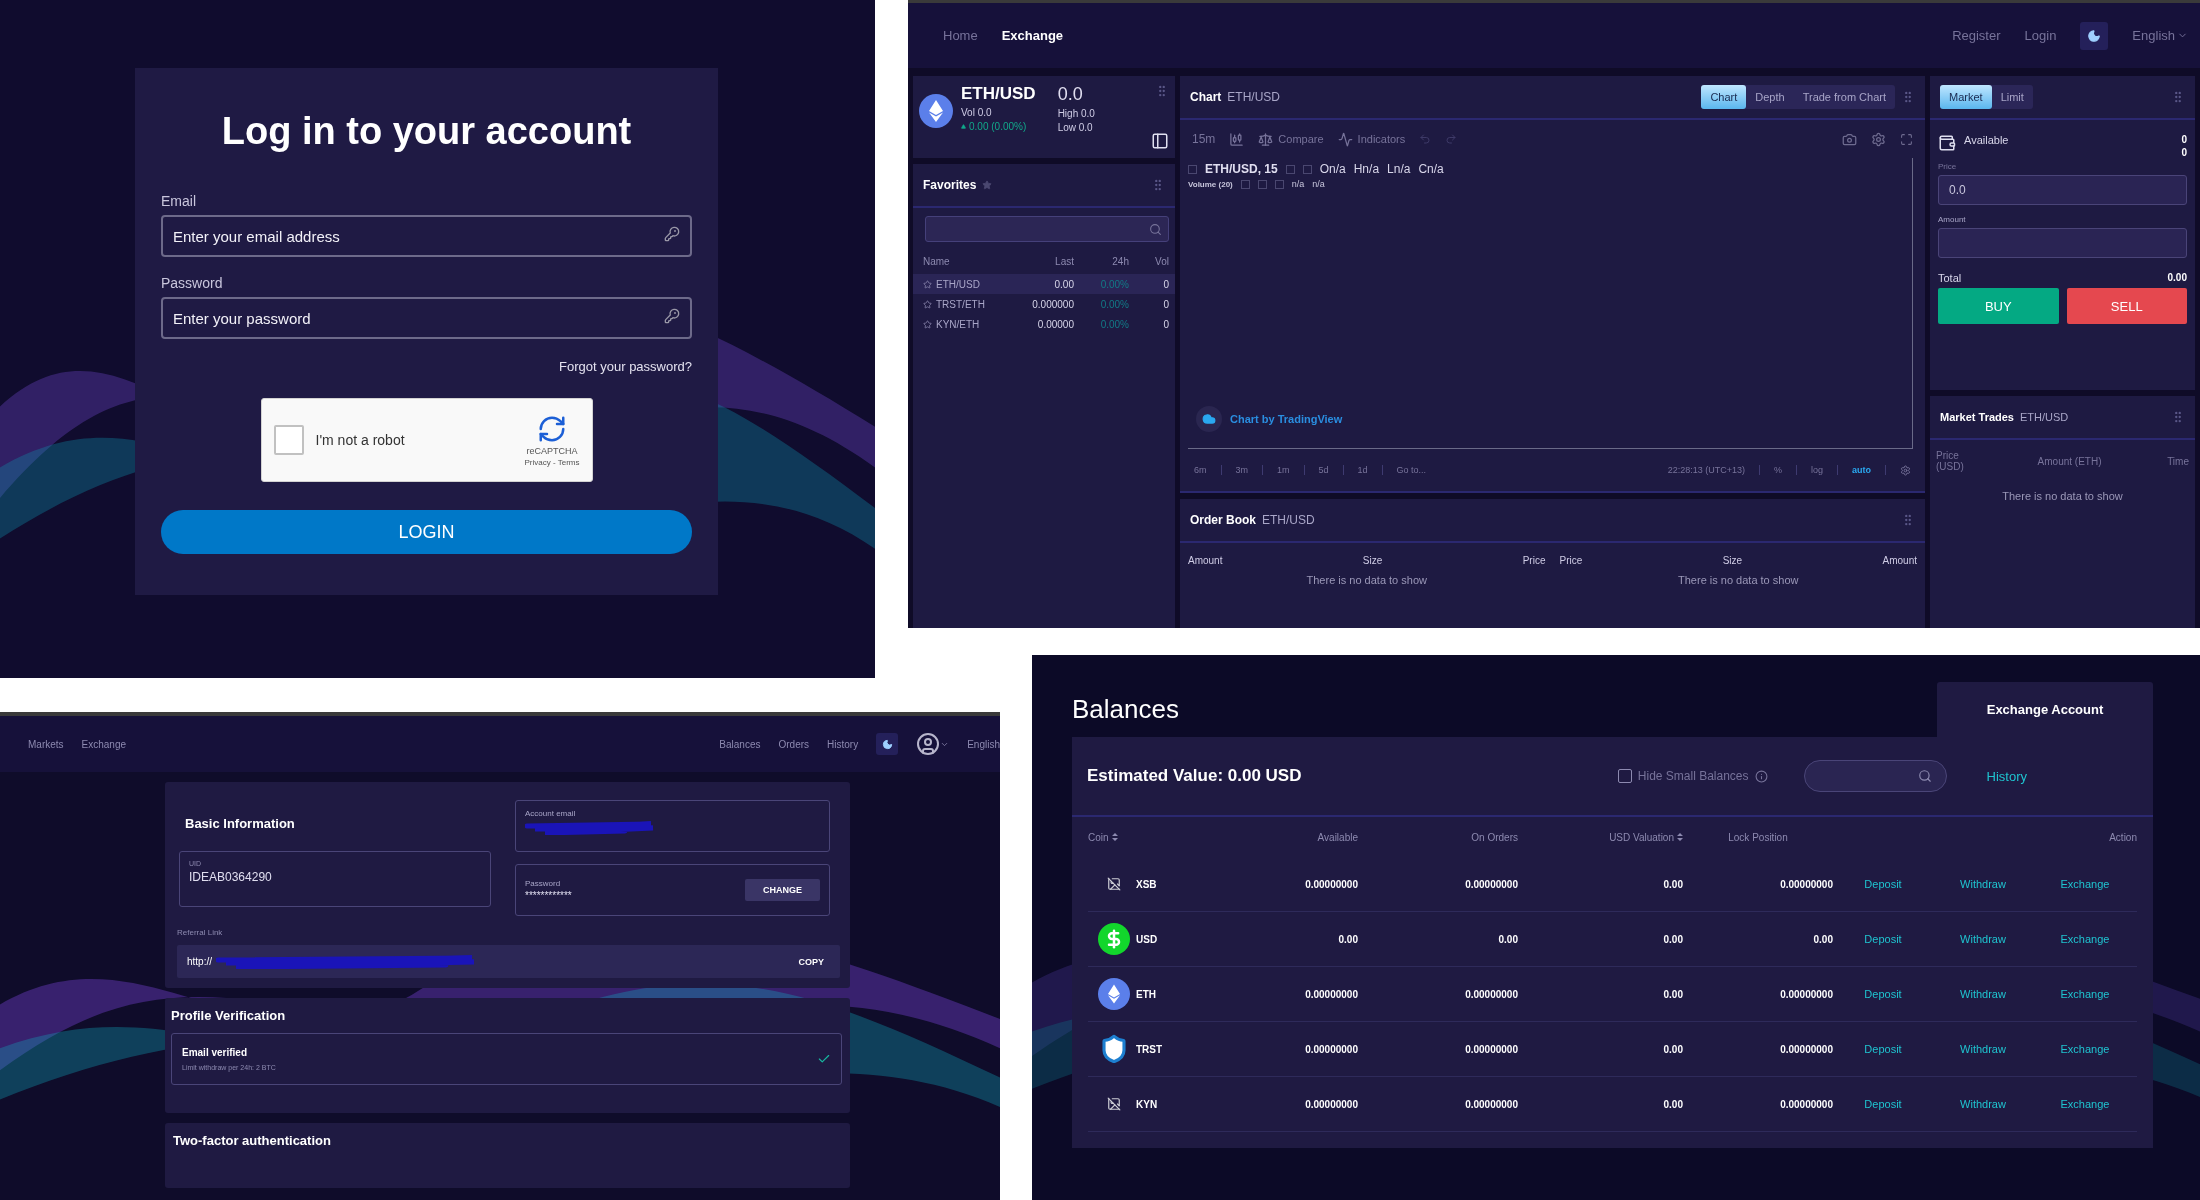 This screenshot has width=2200, height=1200. I want to click on price-label: Price, so click(1948, 166).